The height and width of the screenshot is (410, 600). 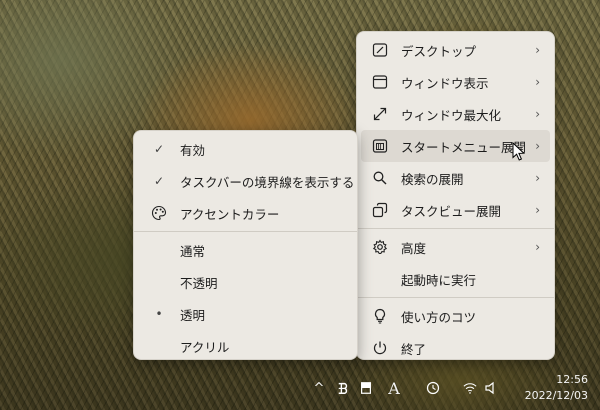 I want to click on menu-item-label: 高度, so click(x=414, y=248).